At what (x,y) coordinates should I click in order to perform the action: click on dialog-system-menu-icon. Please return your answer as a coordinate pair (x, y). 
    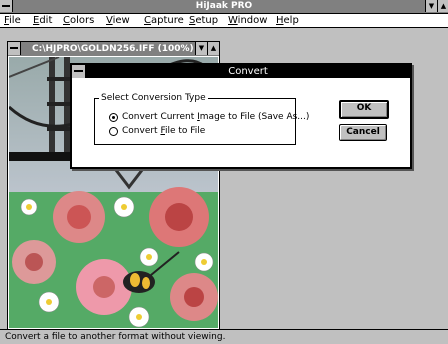
    Looking at the image, I should click on (79, 71).